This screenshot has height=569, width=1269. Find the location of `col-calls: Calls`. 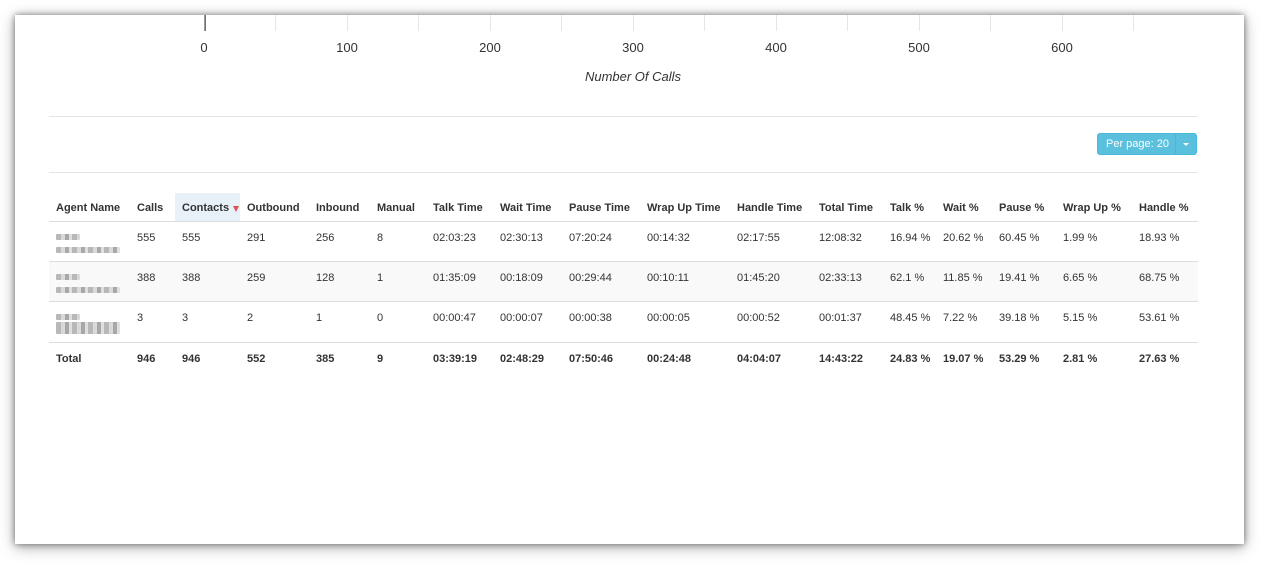

col-calls: Calls is located at coordinates (152, 207).